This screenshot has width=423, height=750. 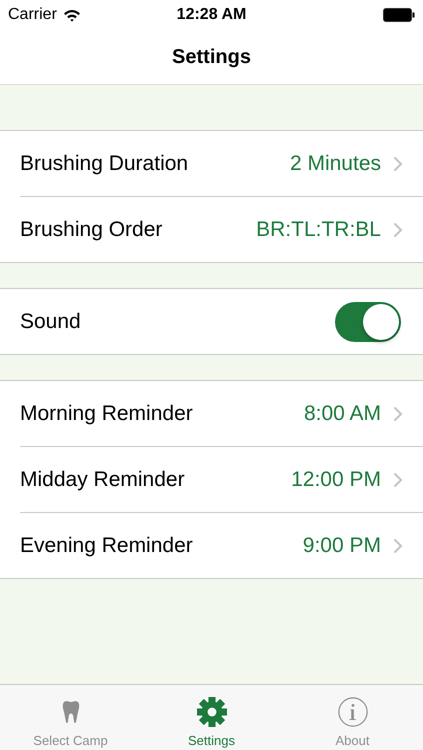 What do you see at coordinates (353, 712) in the screenshot?
I see `info-icon` at bounding box center [353, 712].